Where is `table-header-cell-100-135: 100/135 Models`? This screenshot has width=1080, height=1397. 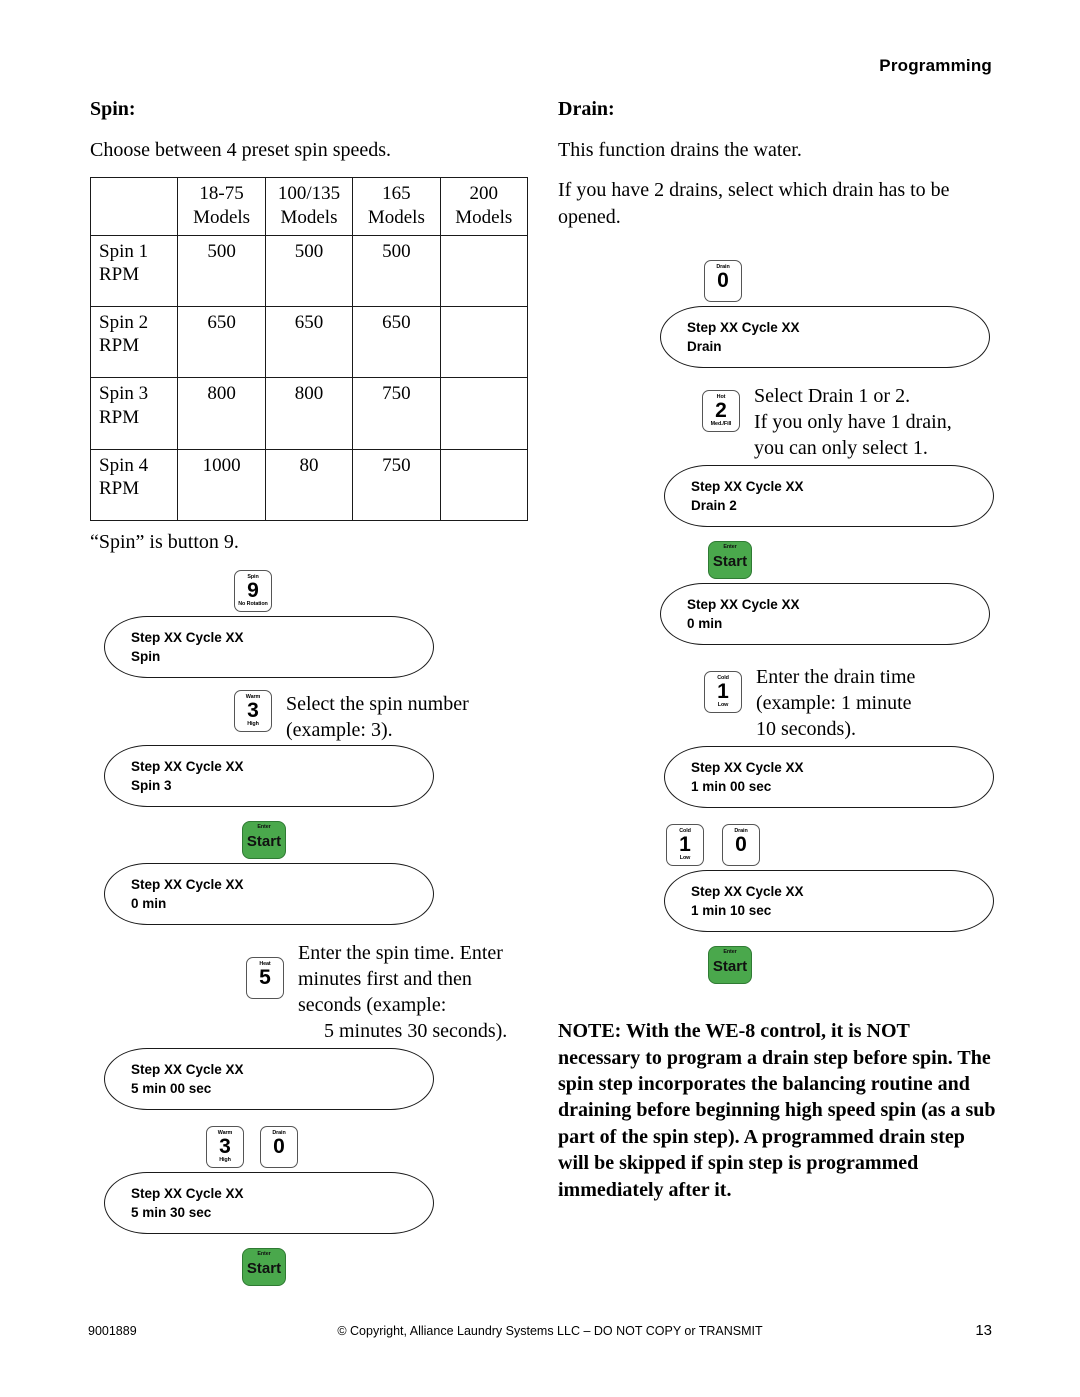
table-header-cell-100-135: 100/135 Models is located at coordinates (309, 206).